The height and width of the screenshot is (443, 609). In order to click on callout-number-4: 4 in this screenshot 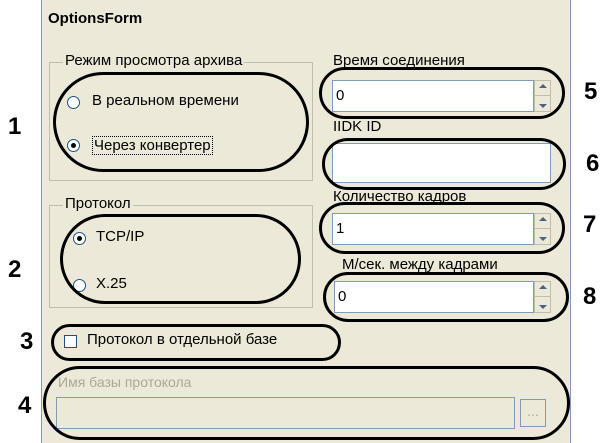, I will do `click(25, 405)`.